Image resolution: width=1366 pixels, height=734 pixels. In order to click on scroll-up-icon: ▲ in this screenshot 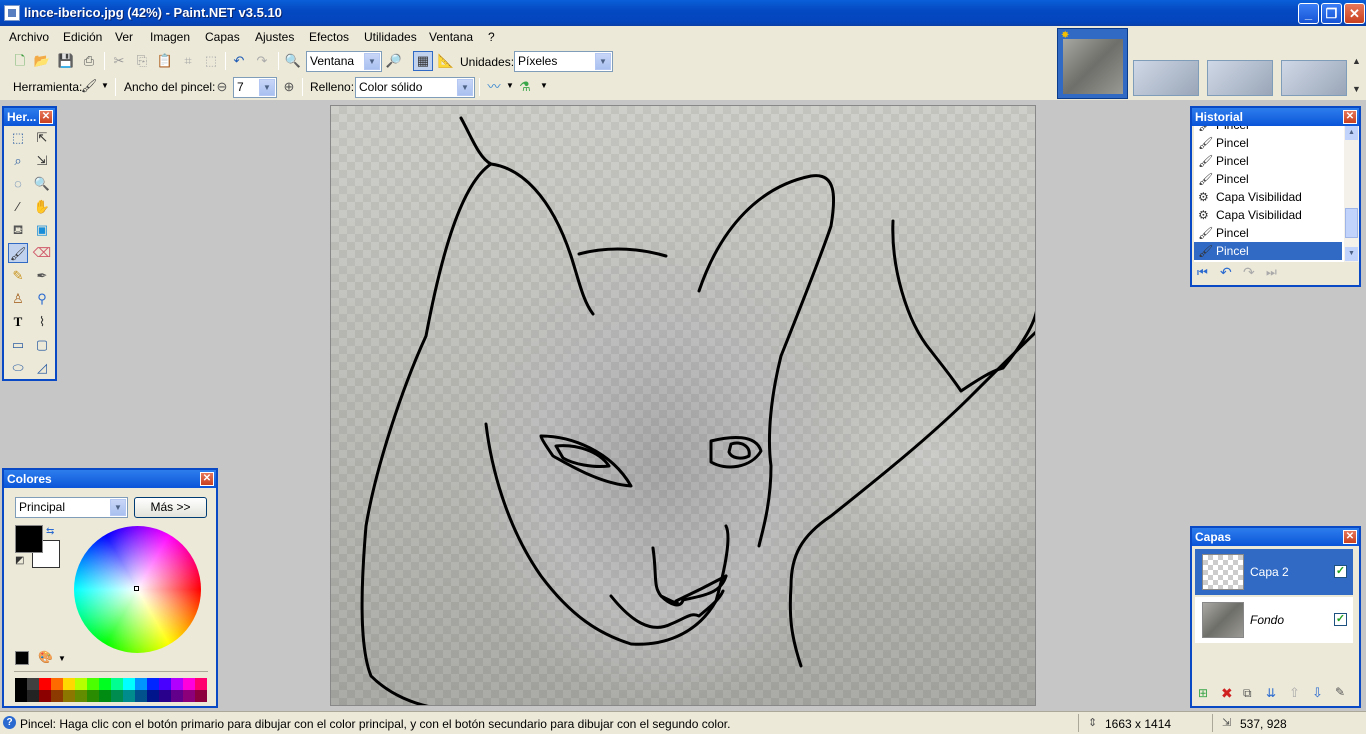, I will do `click(1356, 61)`.